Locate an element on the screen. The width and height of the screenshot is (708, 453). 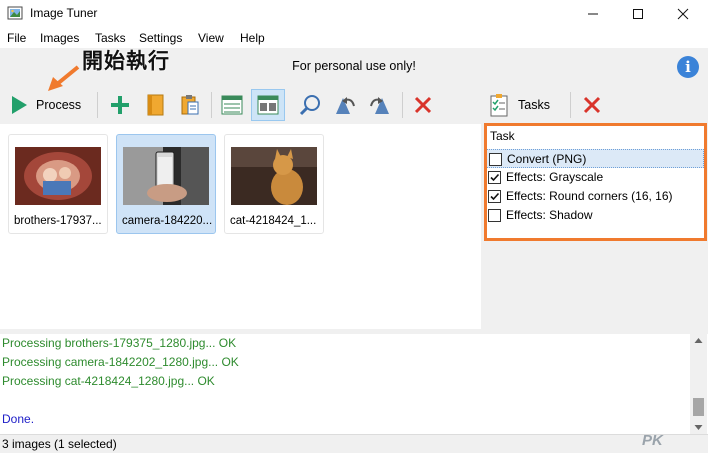
process-button: Process is located at coordinates (46, 105).